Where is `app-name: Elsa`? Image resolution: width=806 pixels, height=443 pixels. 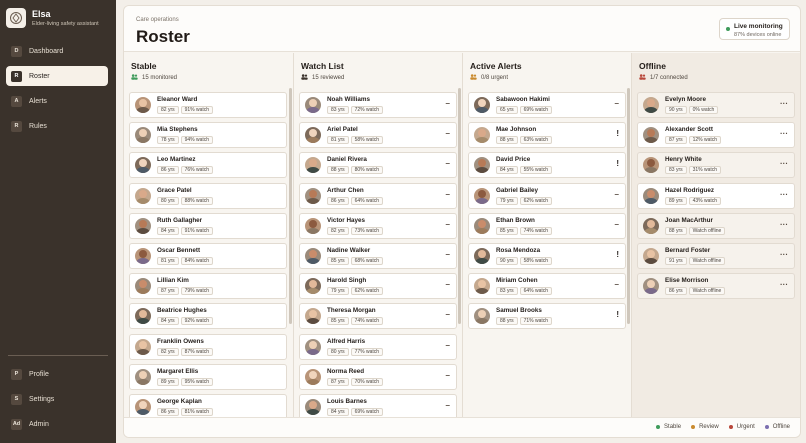
app-name: Elsa is located at coordinates (41, 14).